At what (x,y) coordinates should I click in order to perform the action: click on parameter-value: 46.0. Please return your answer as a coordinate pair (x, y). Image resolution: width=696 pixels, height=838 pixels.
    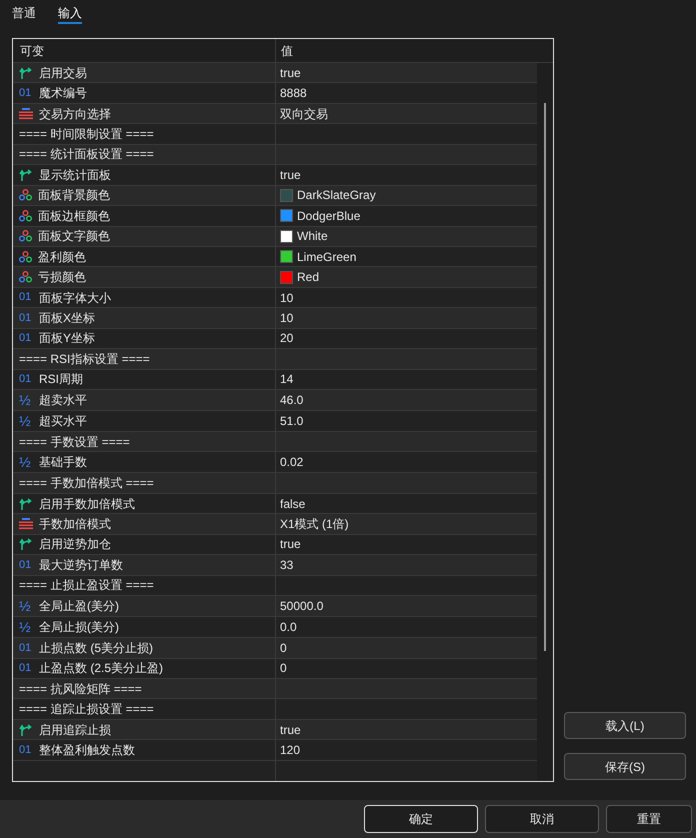
    Looking at the image, I should click on (292, 400).